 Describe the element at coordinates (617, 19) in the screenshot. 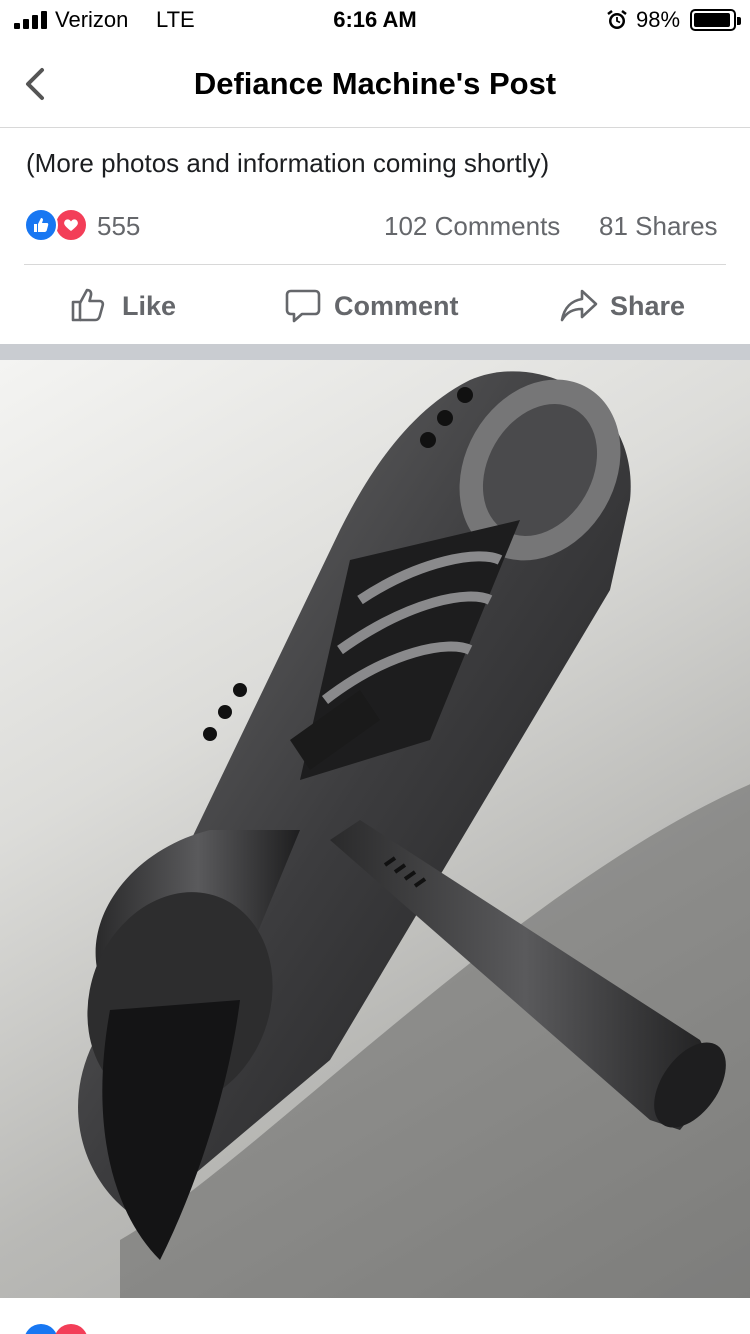

I see `alarm-icon` at that location.